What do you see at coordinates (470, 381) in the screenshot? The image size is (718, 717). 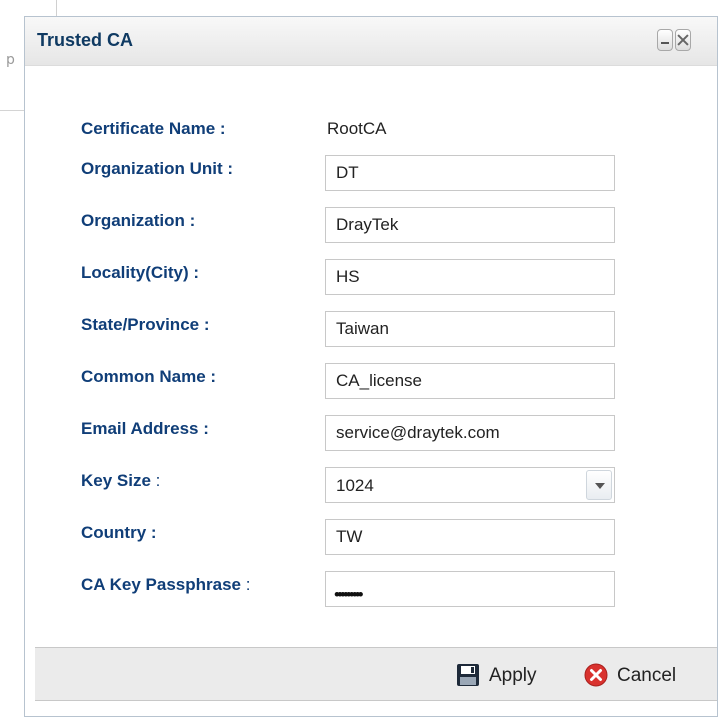 I see `common-name-input` at bounding box center [470, 381].